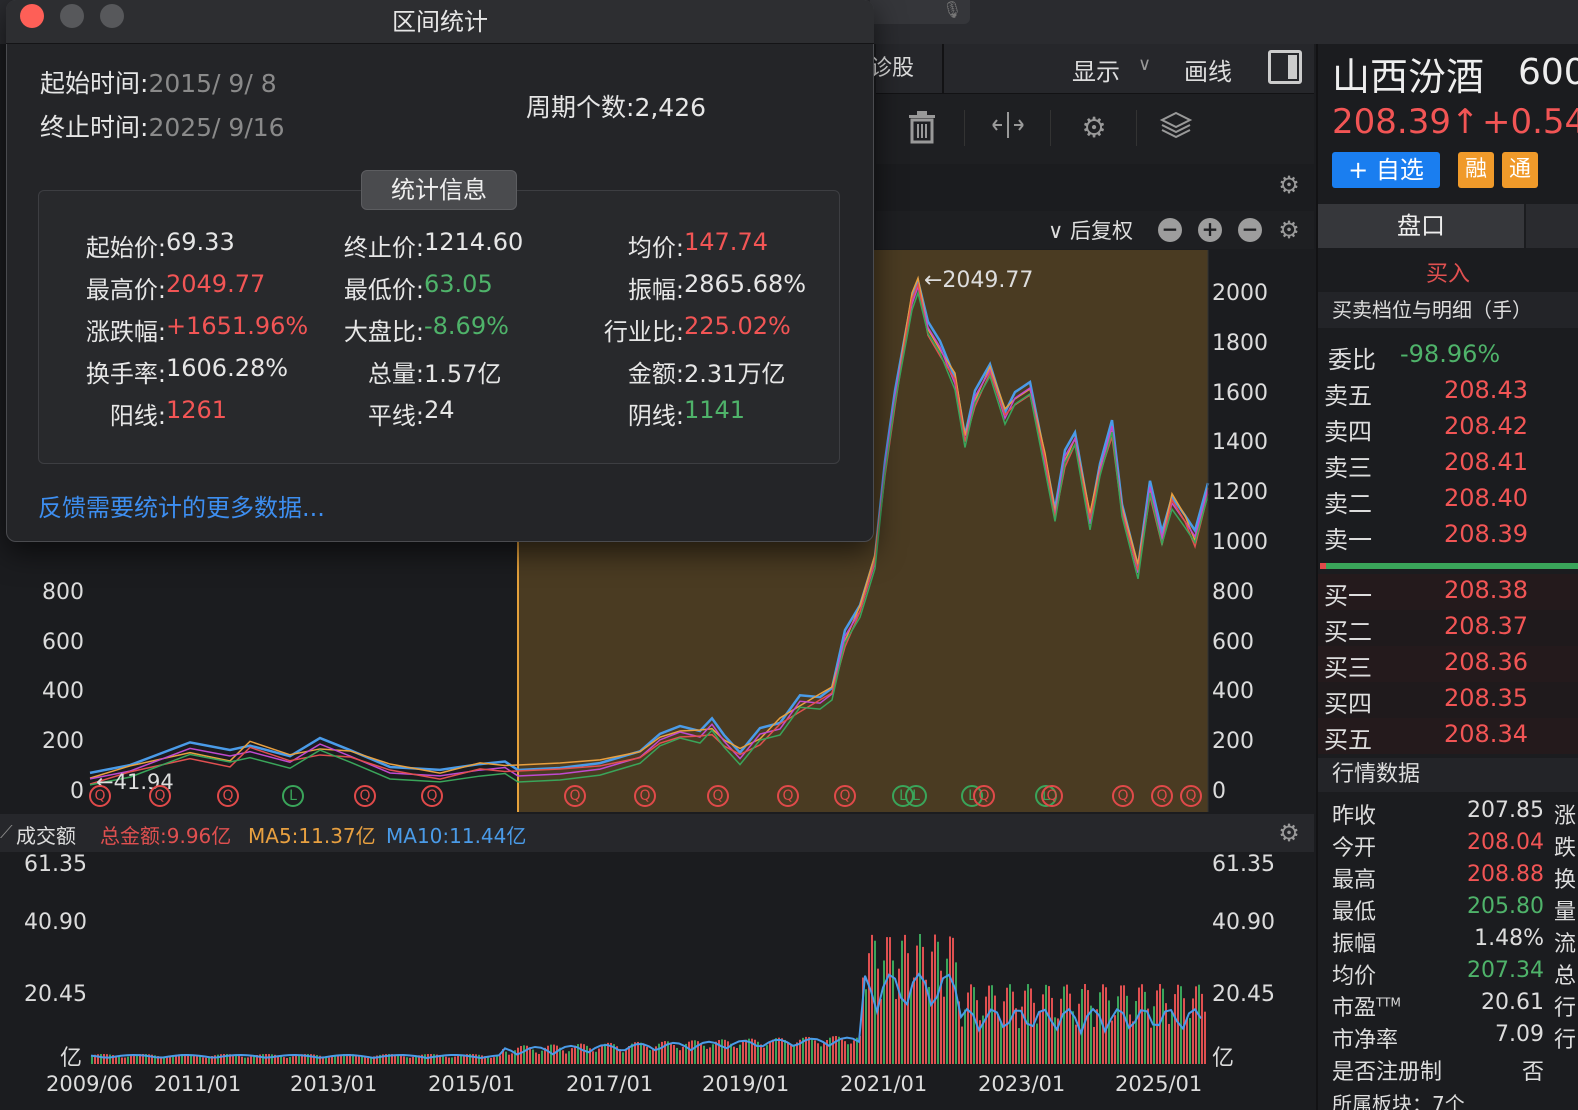  I want to click on buy-level-price: 208.36, so click(1486, 662).